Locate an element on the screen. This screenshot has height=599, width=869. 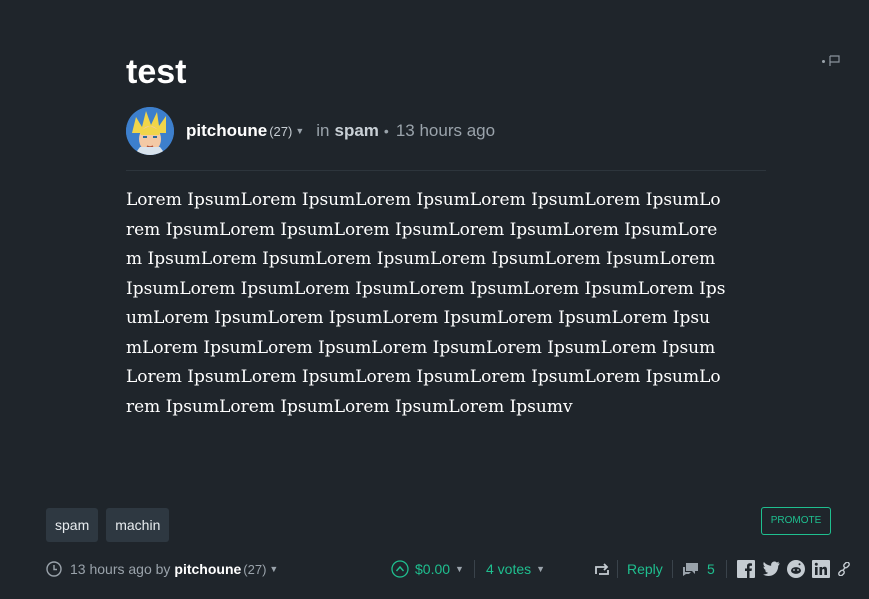
tag-spam: spam is located at coordinates (72, 525).